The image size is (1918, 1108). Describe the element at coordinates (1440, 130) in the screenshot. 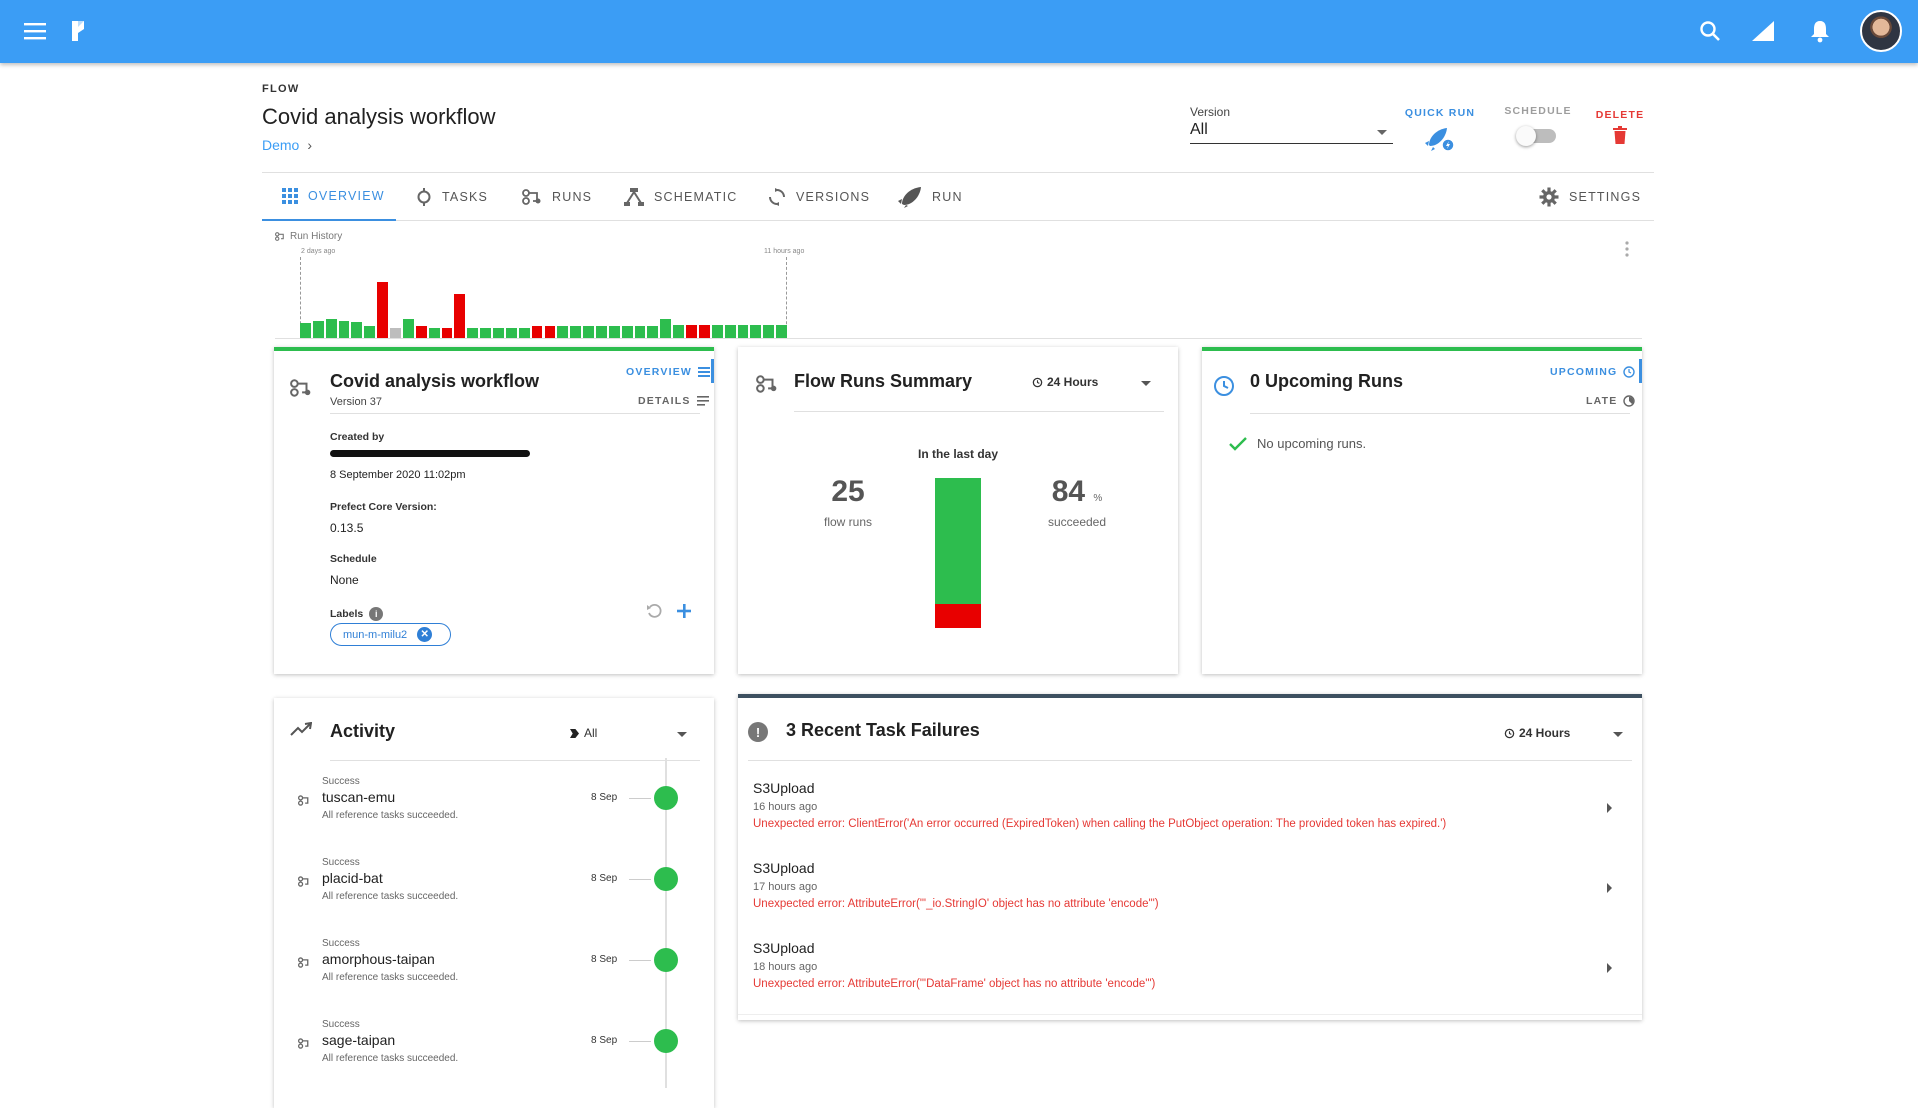

I see `quick-run-button: QUICK RUN` at that location.